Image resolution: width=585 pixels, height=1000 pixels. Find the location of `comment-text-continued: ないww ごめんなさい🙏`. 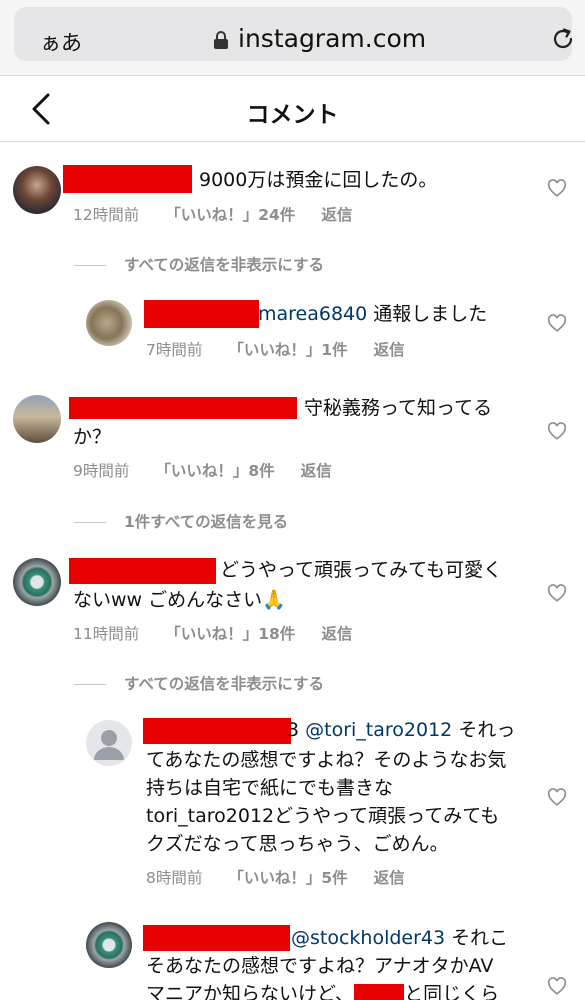

comment-text-continued: ないww ごめんなさい🙏 is located at coordinates (179, 600).